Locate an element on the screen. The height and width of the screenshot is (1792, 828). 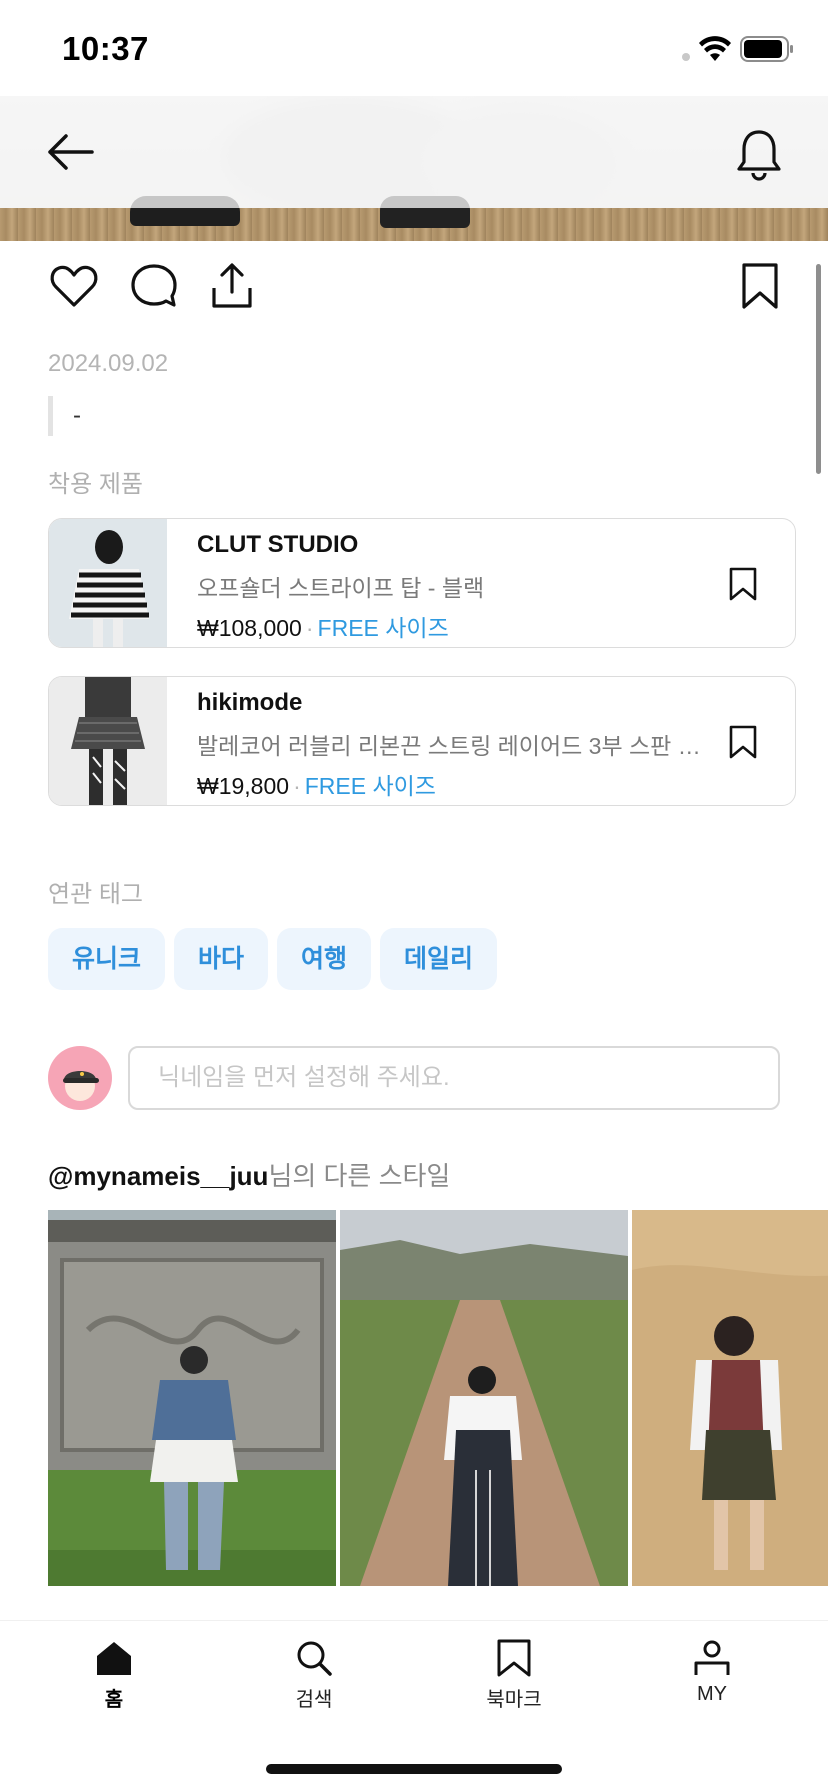
back-arrow-icon is located at coordinates (71, 152).